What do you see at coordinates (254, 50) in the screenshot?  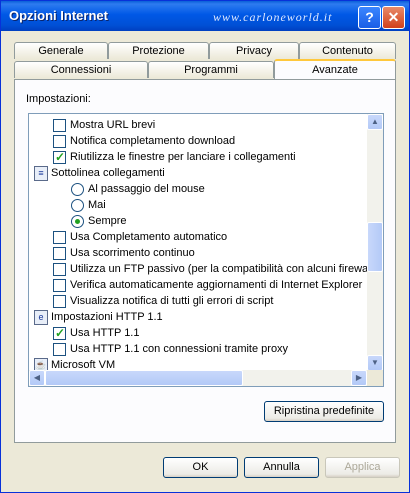 I see `tab-privacy: Privacy` at bounding box center [254, 50].